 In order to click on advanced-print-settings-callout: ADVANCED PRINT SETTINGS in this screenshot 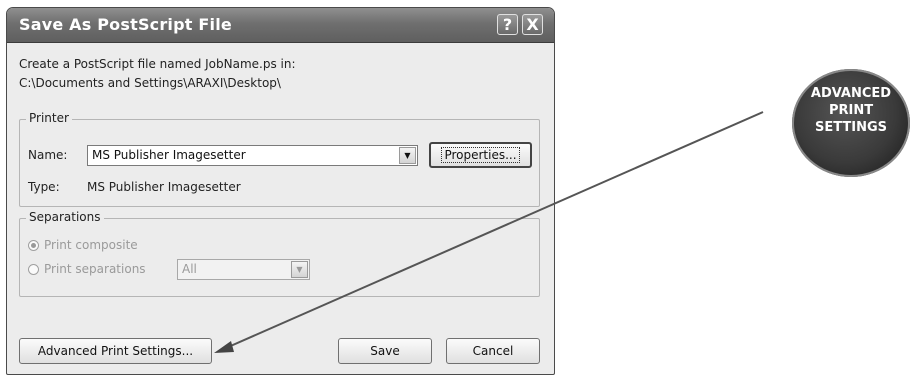, I will do `click(851, 123)`.